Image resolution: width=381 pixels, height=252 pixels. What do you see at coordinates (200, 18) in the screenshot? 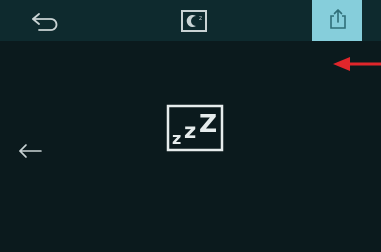
I see `svg-text: z` at bounding box center [200, 18].